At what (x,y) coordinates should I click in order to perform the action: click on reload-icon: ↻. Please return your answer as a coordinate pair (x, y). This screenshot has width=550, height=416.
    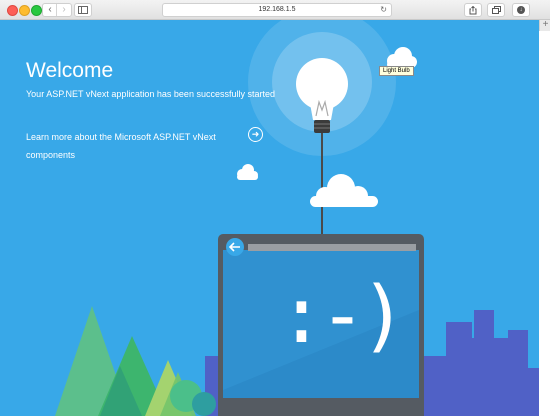
    Looking at the image, I should click on (383, 10).